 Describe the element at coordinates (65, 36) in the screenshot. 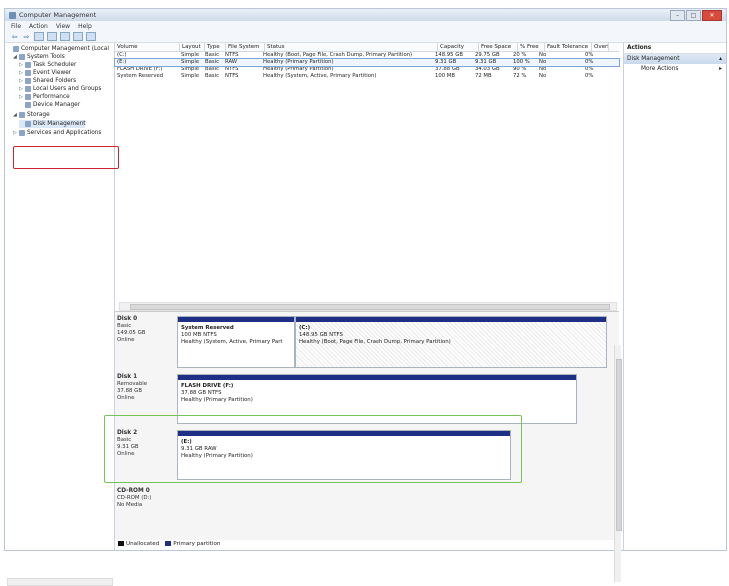

I see `properties-icon` at that location.